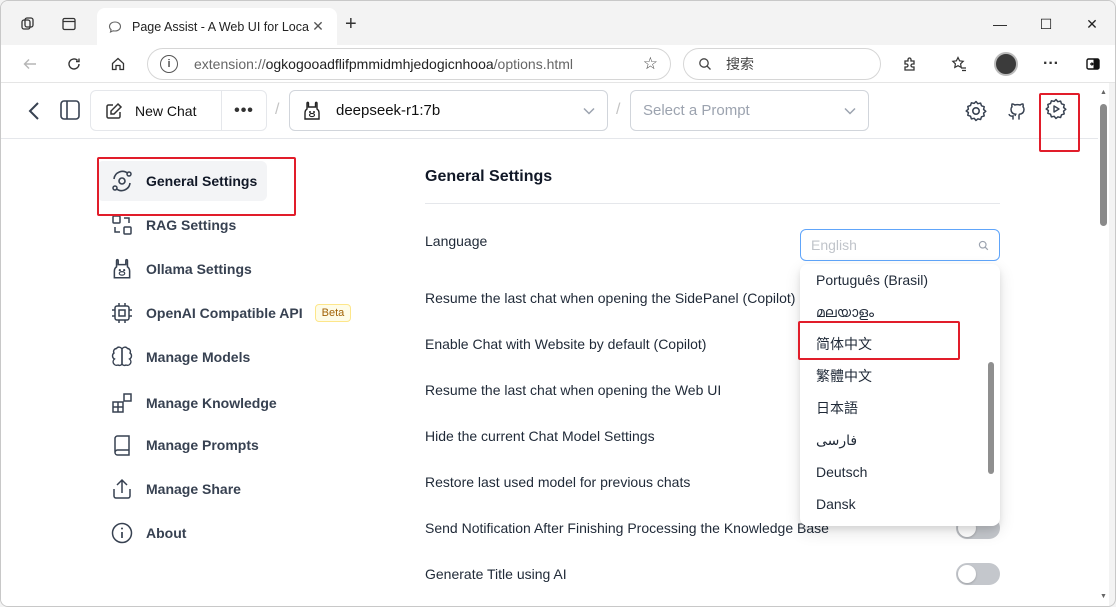 The width and height of the screenshot is (1116, 607). Describe the element at coordinates (1006, 64) in the screenshot. I see `profile-avatar` at that location.